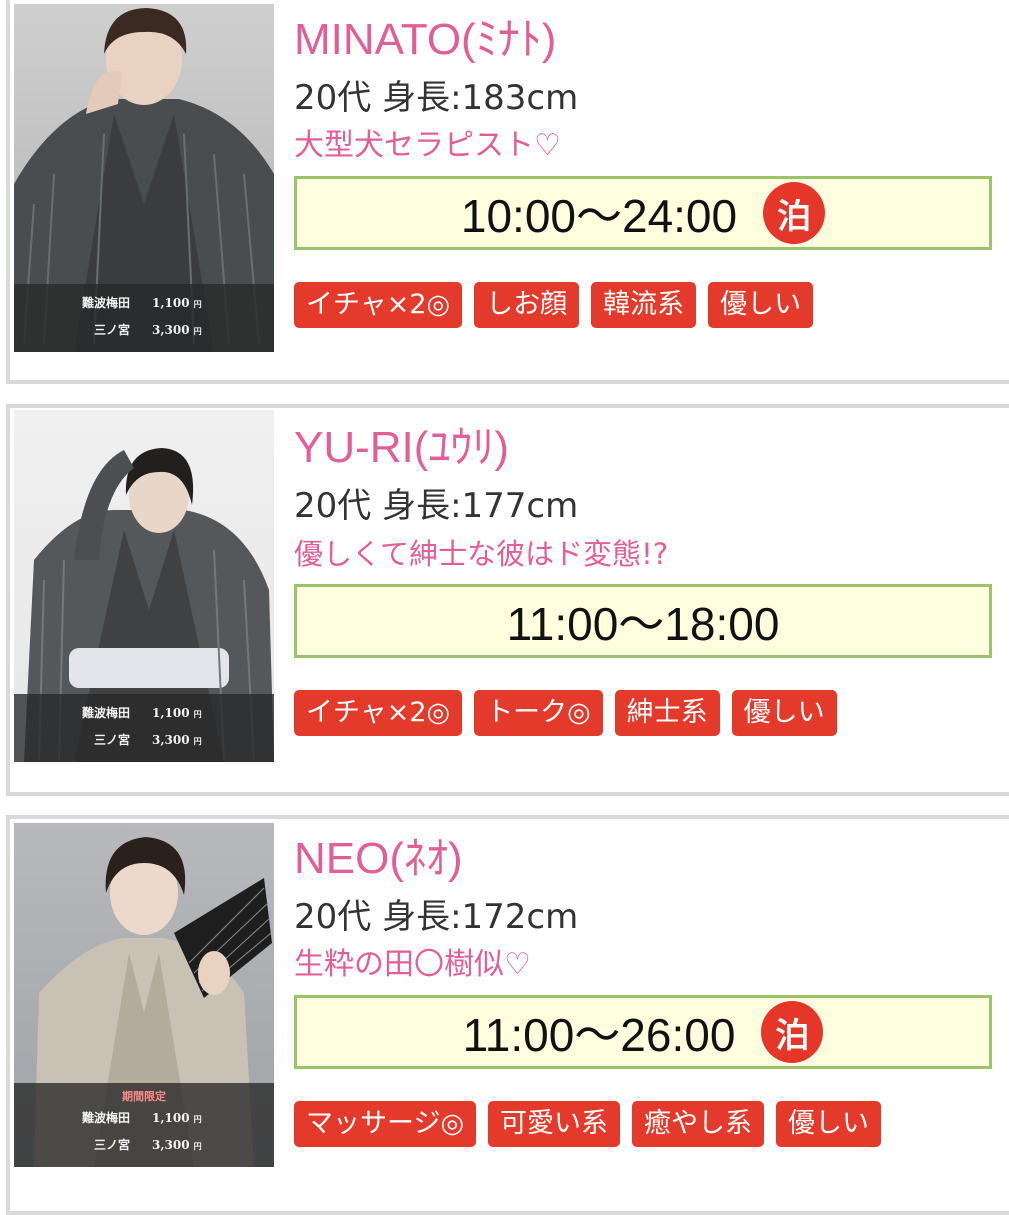  I want to click on schedule-hours: 10:00〜24:00 泊, so click(643, 213).